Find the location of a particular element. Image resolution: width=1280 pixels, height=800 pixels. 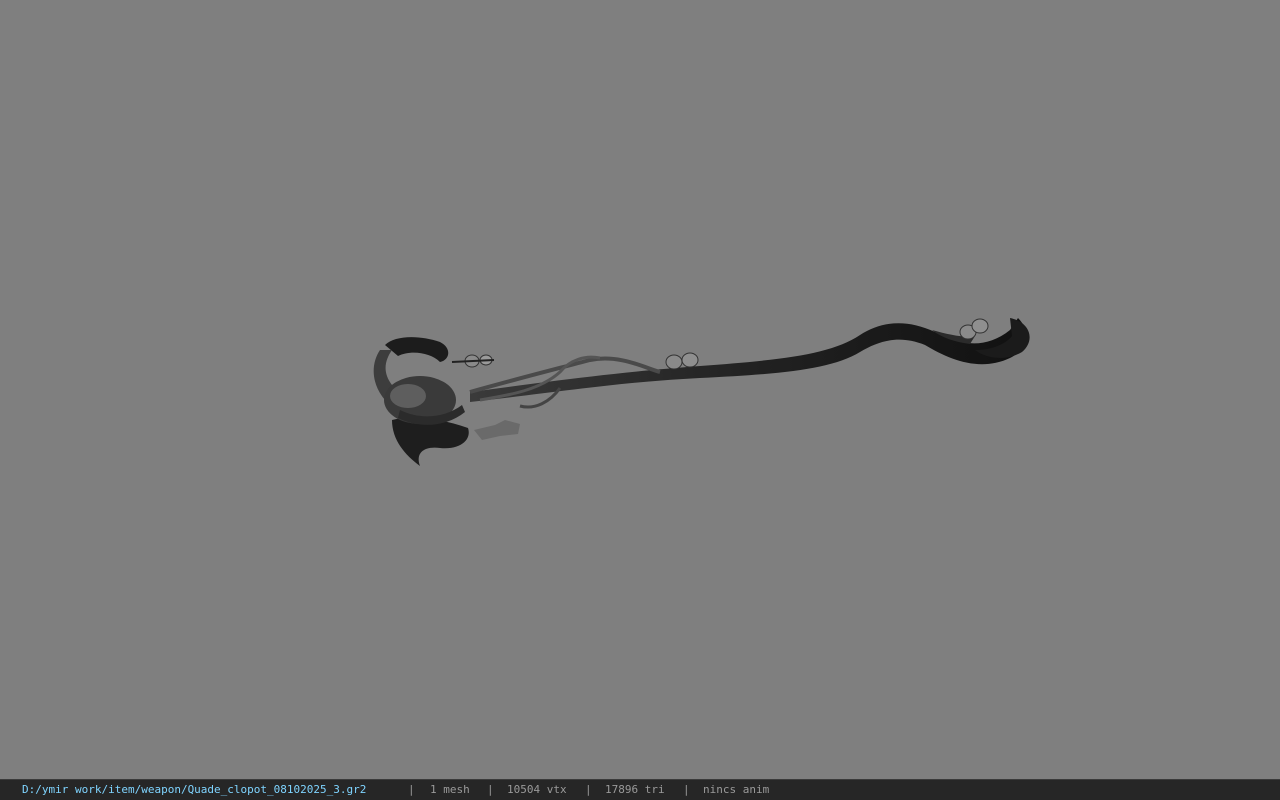

staff-model is located at coordinates (701, 392).